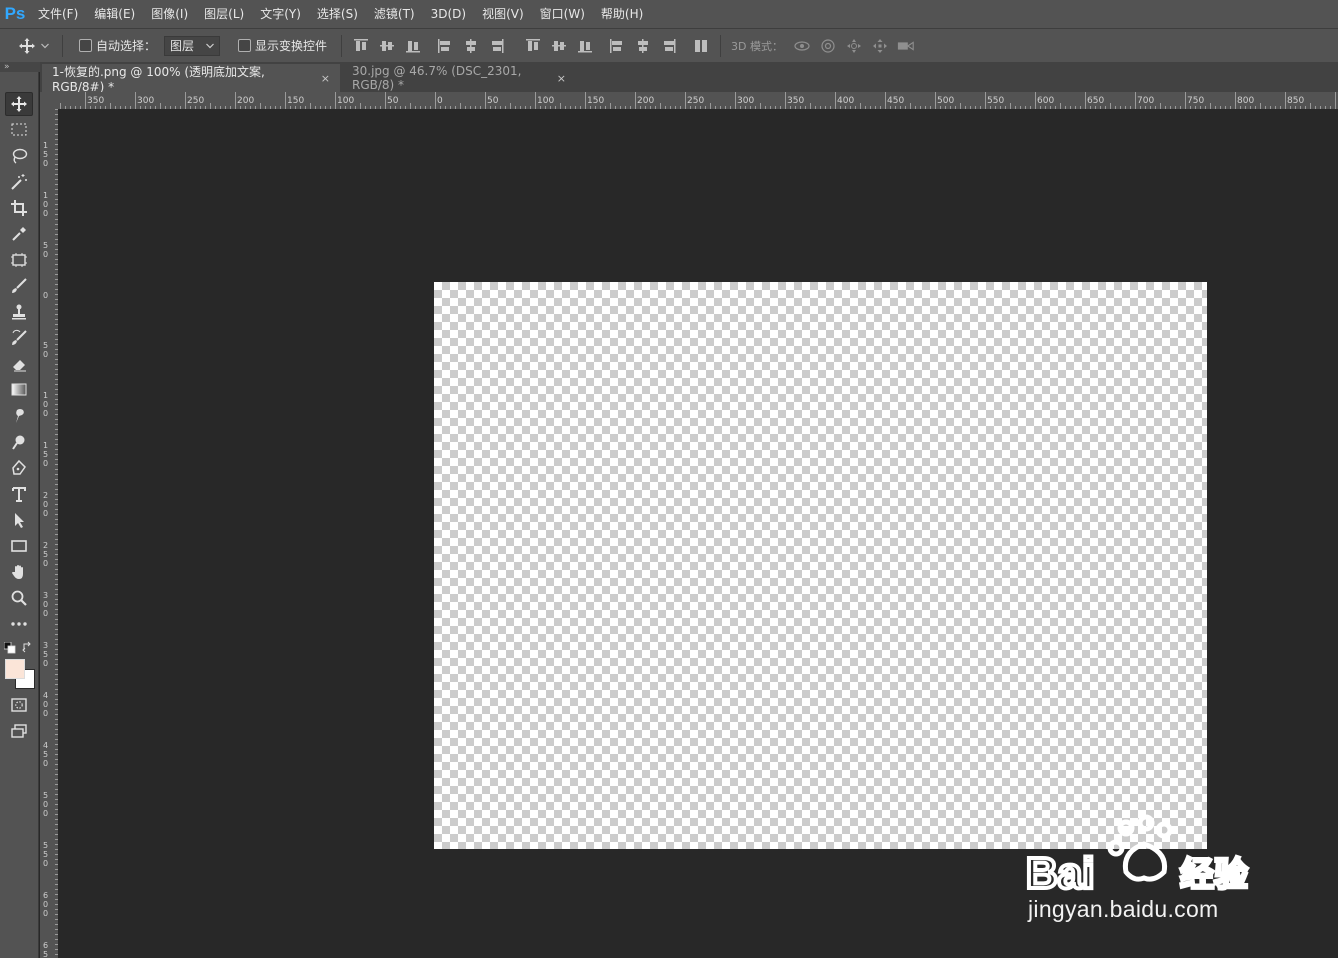  Describe the element at coordinates (19, 598) in the screenshot. I see `zoom-tool-icon` at that location.